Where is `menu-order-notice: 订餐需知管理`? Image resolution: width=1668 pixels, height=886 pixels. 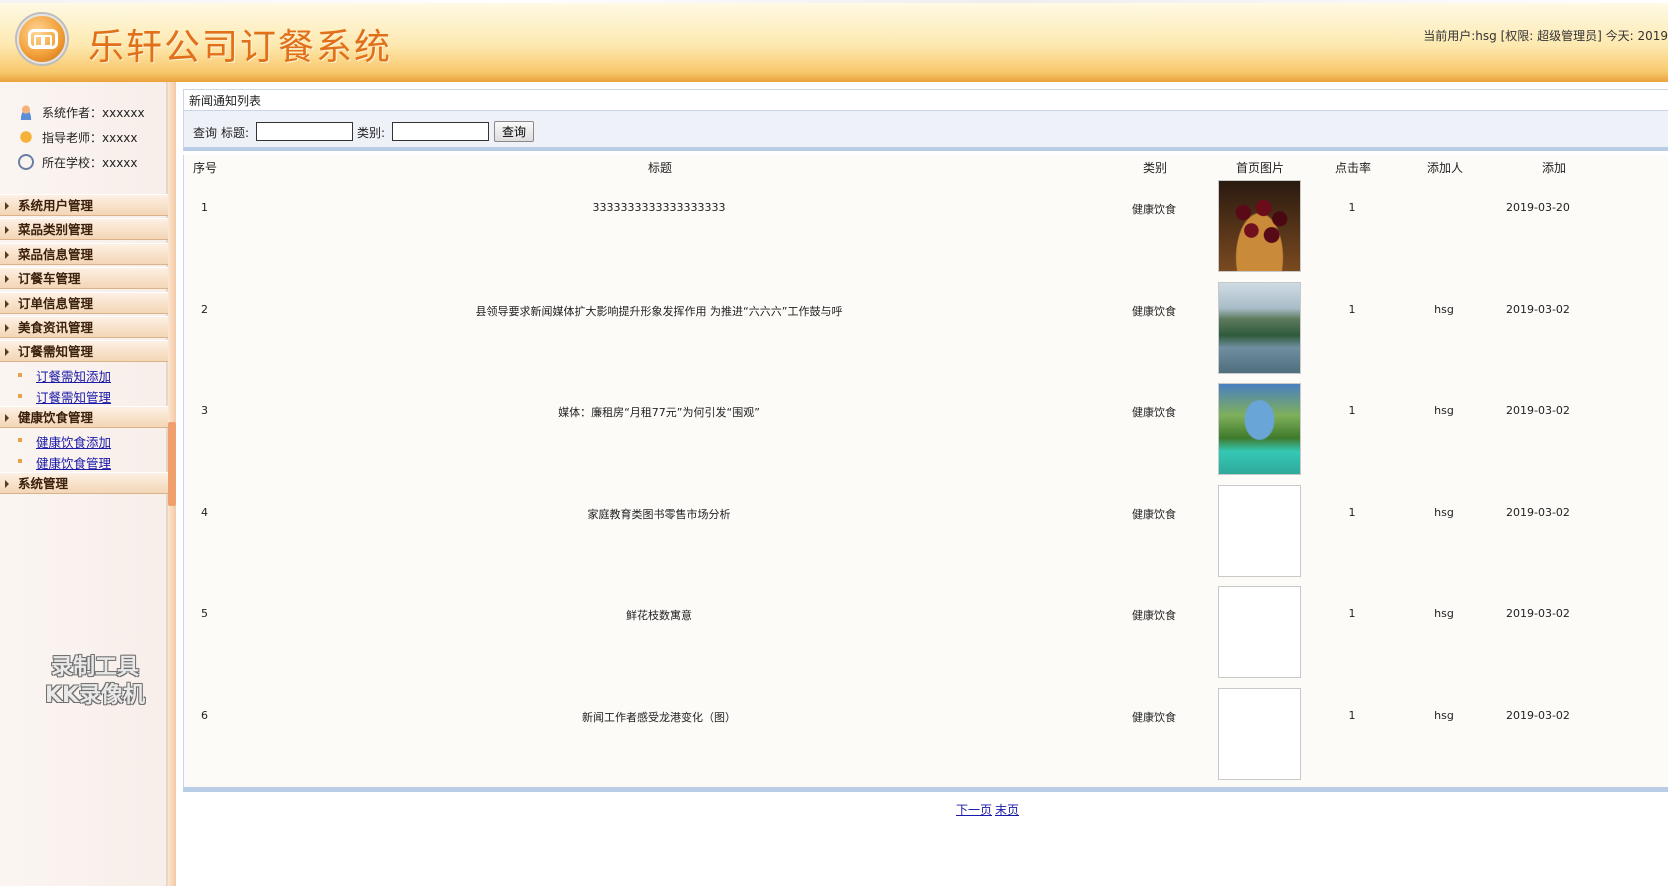
menu-order-notice: 订餐需知管理 is located at coordinates (84, 351).